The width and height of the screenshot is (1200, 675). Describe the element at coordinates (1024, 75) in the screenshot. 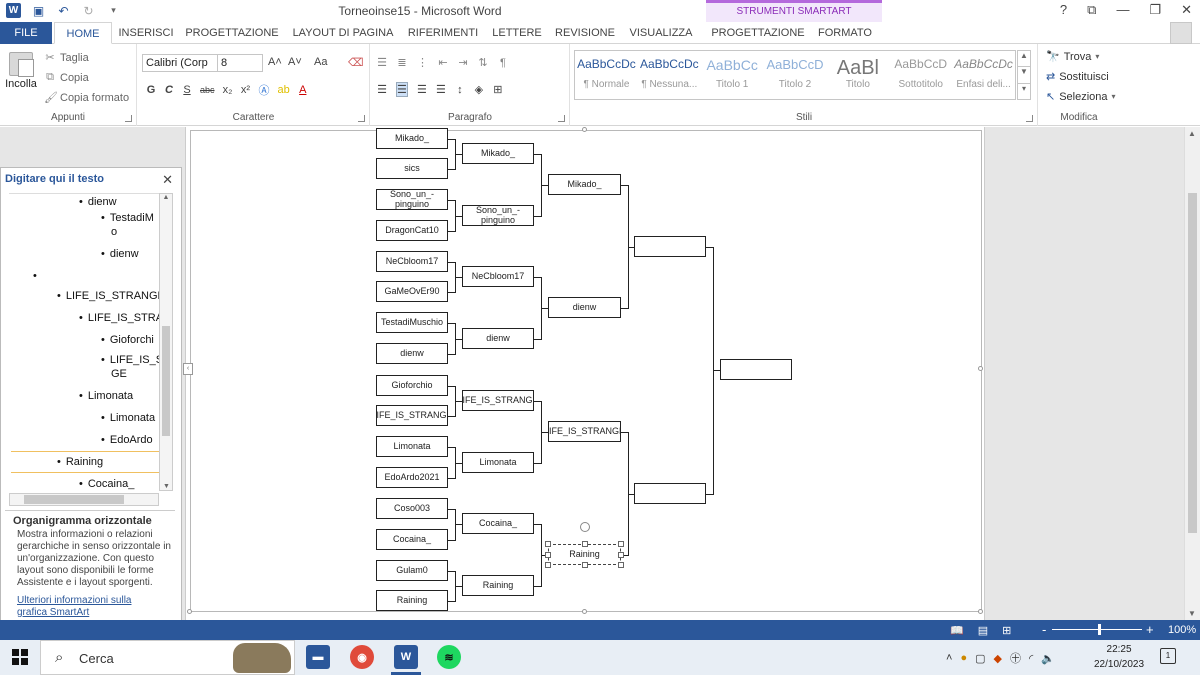

I see `styles-scroll: ▲ ▼ ▾` at that location.